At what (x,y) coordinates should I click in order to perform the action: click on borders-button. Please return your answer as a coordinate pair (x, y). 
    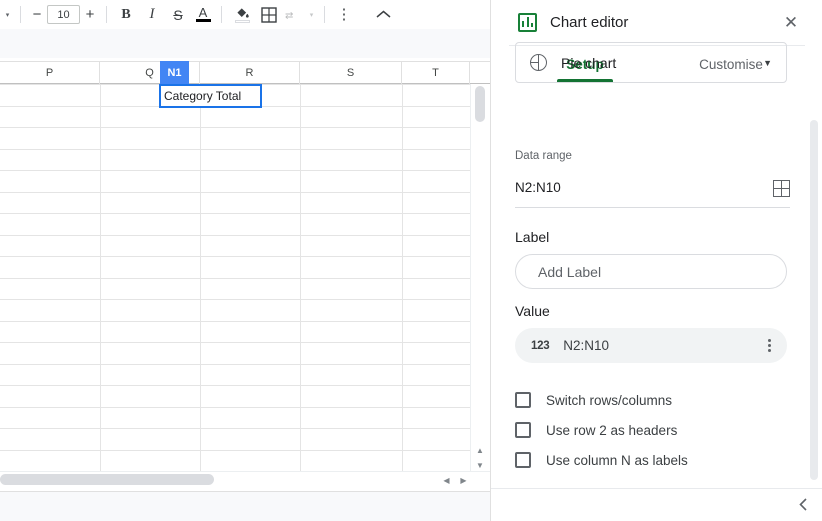
    Looking at the image, I should click on (269, 14).